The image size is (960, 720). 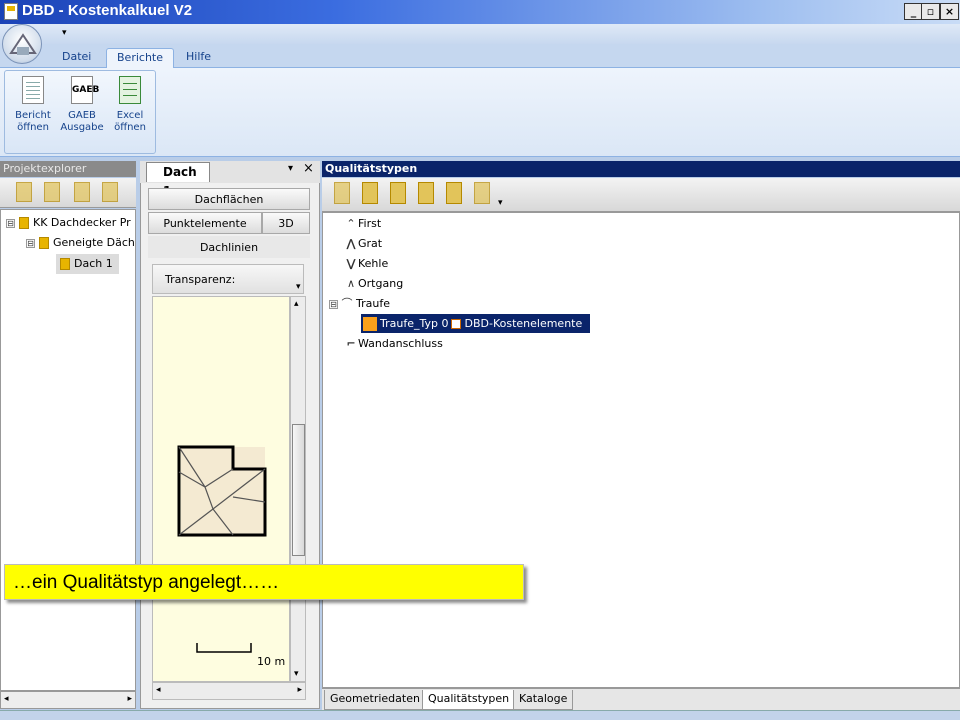 What do you see at coordinates (523, 323) in the screenshot?
I see `kosten-label: DBD-Kostenelemente` at bounding box center [523, 323].